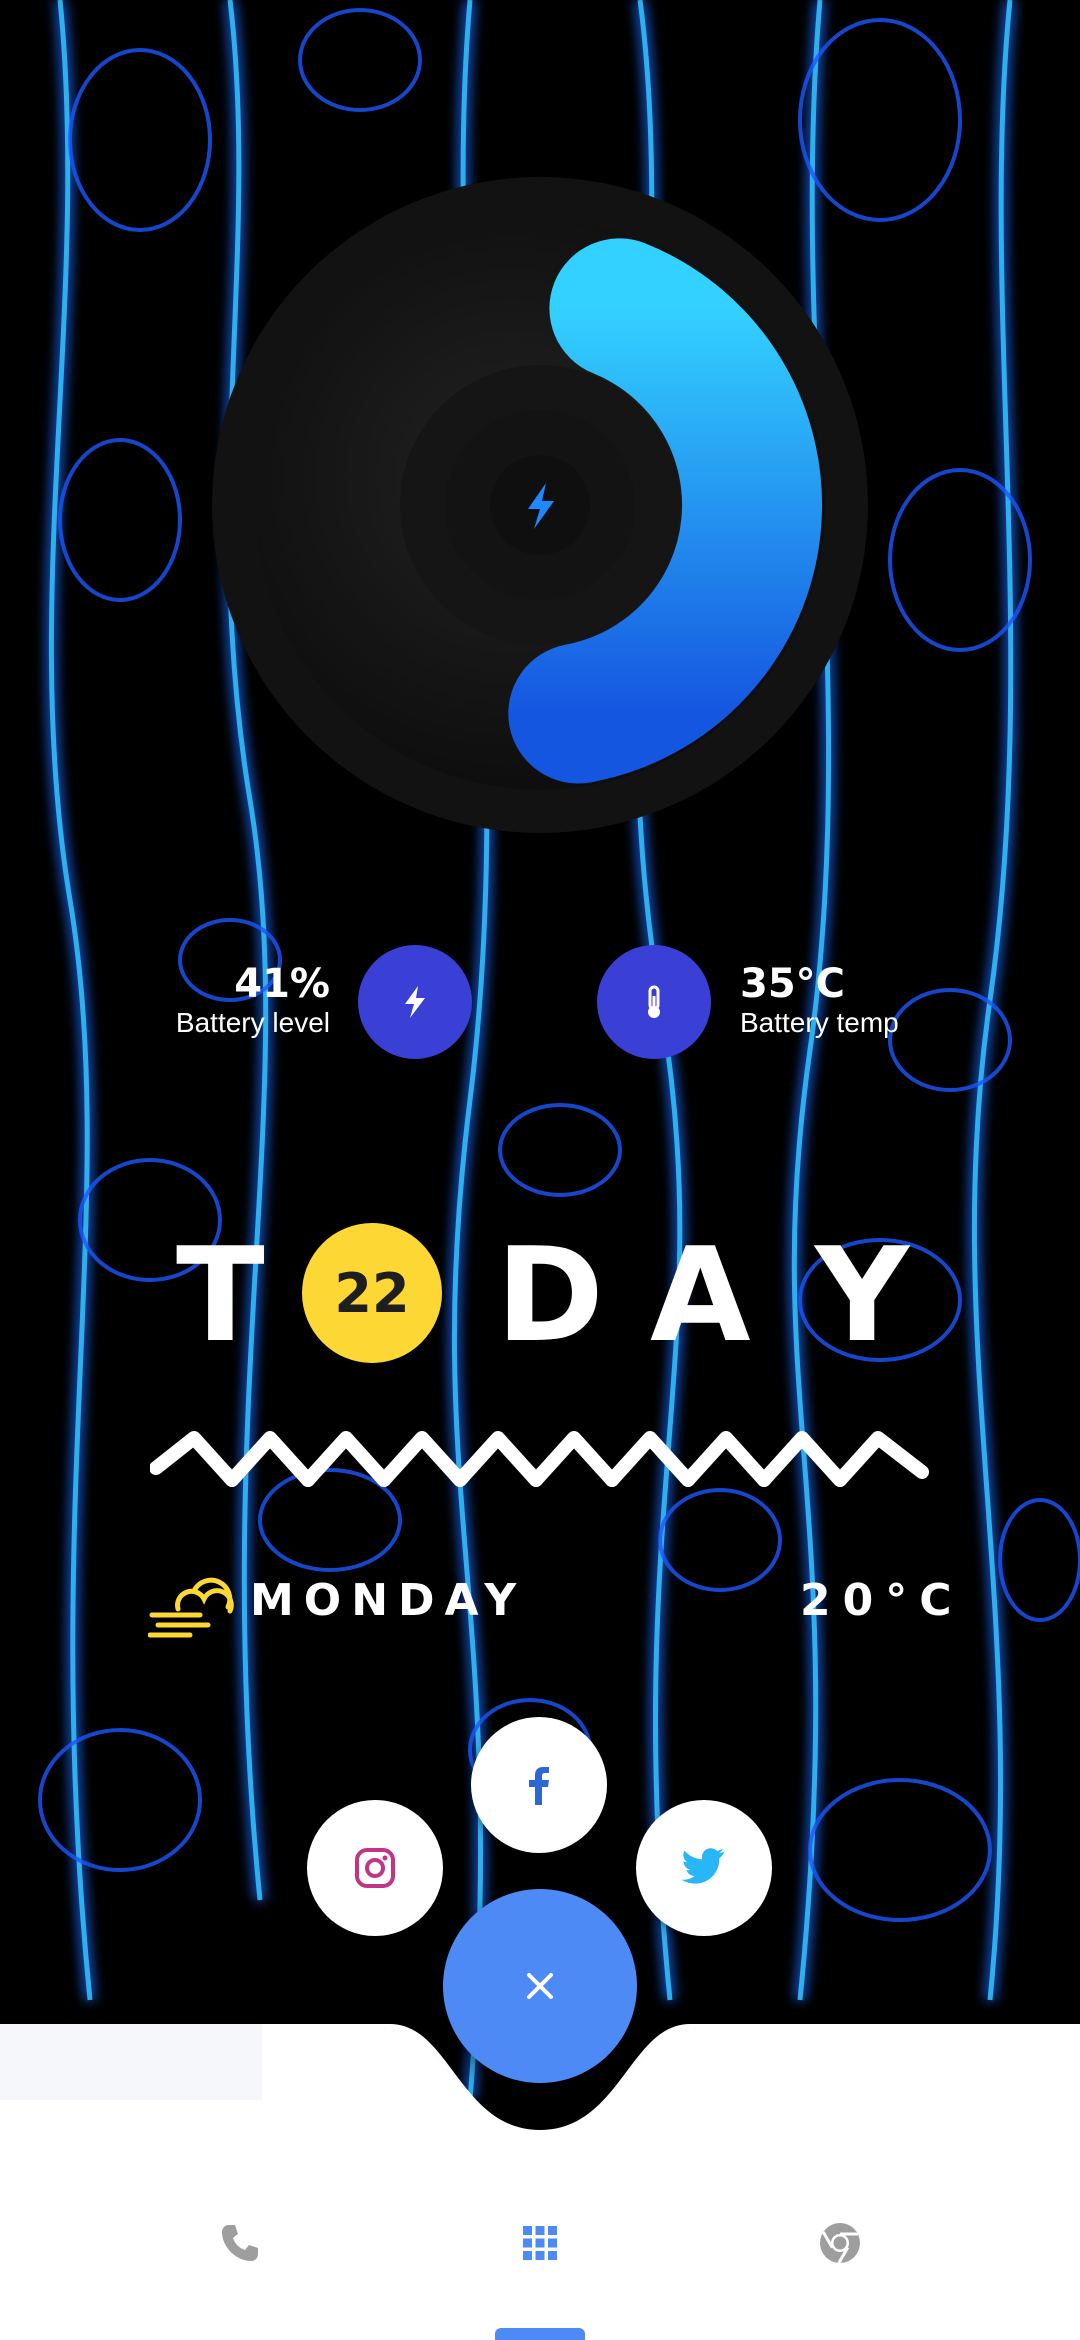 The image size is (1080, 2340). Describe the element at coordinates (540, 2334) in the screenshot. I see `home-indicator` at that location.